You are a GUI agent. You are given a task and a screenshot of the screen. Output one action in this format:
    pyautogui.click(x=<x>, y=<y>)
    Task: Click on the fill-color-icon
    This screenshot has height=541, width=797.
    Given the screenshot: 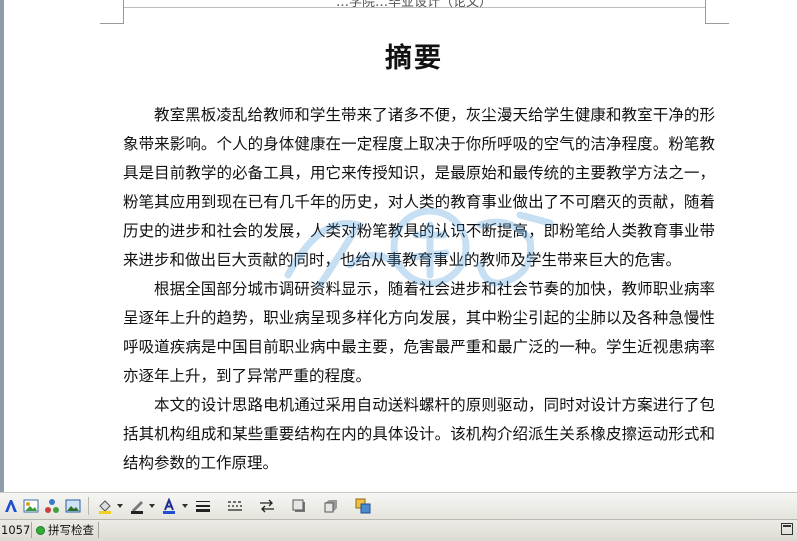 What is the action you would take?
    pyautogui.click(x=105, y=506)
    